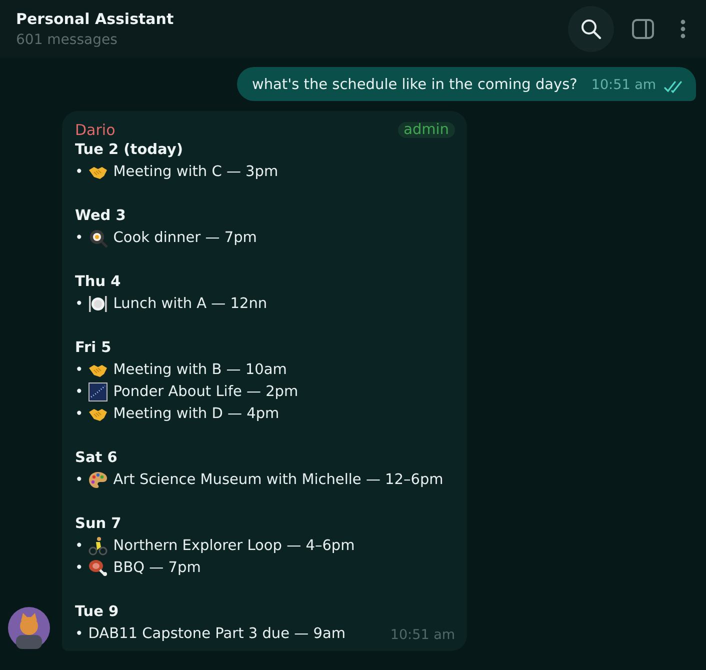 This screenshot has height=670, width=706. I want to click on day-heading: Wed 3, so click(101, 216).